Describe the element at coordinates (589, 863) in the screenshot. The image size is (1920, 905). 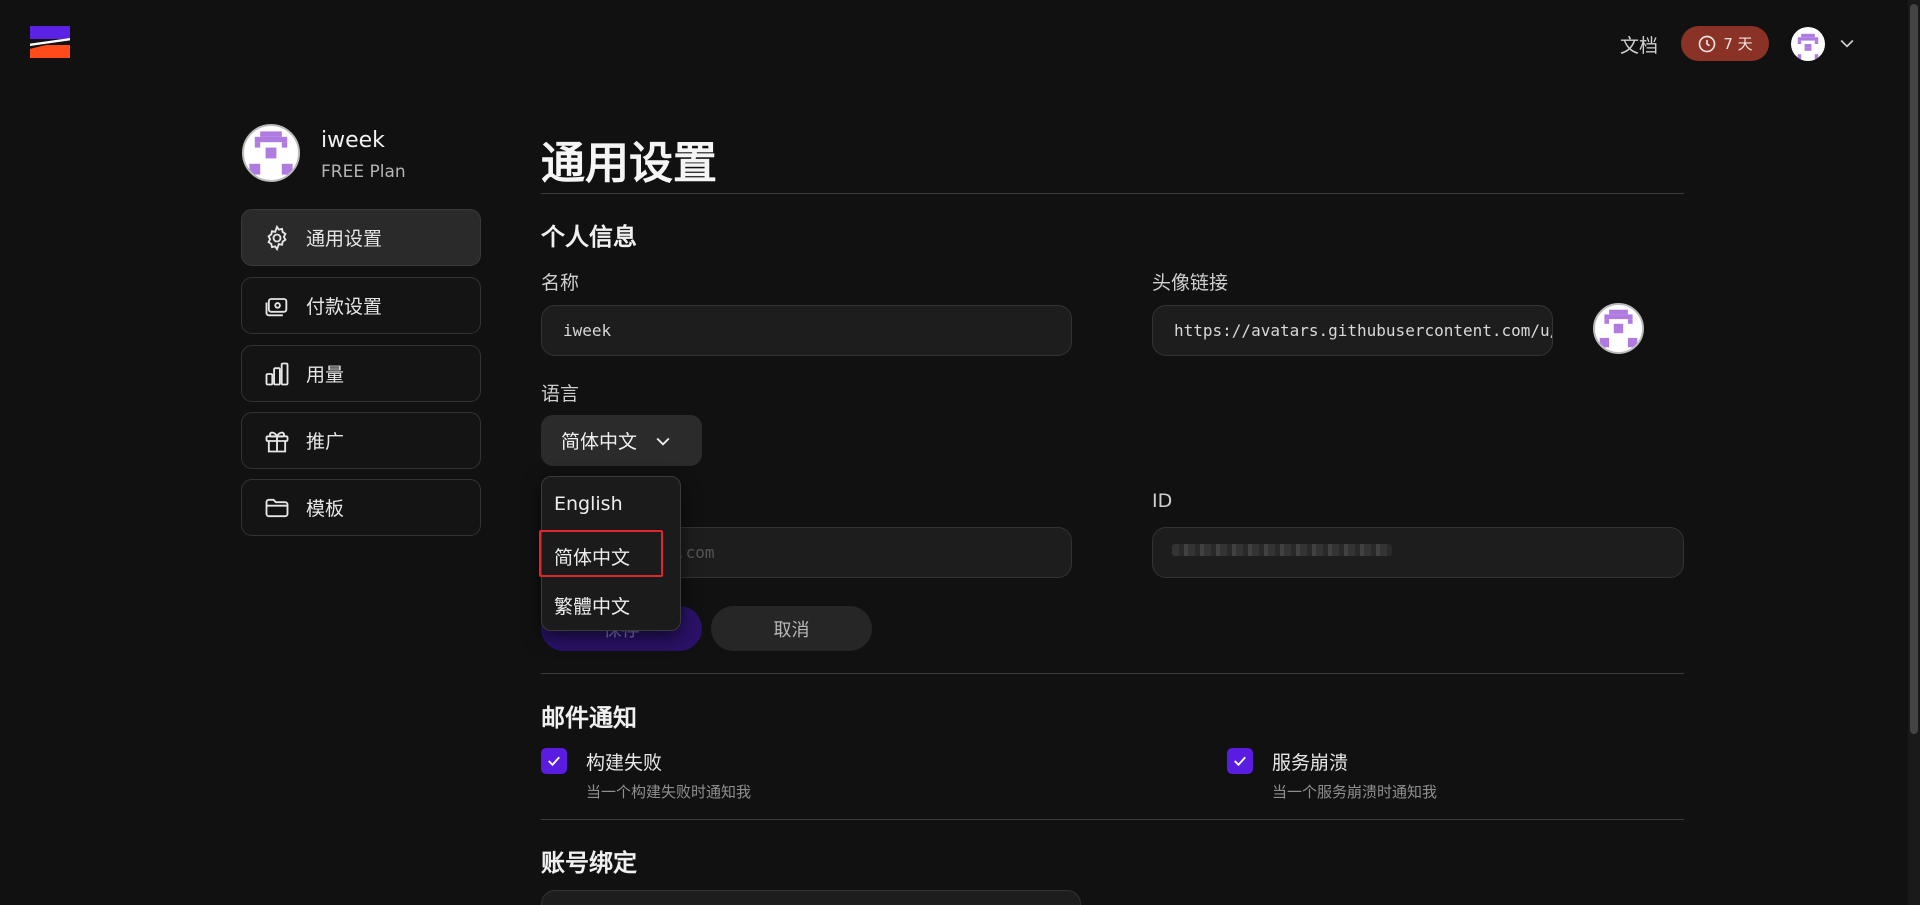
I see `section-title-account-binding: 账号绑定` at that location.